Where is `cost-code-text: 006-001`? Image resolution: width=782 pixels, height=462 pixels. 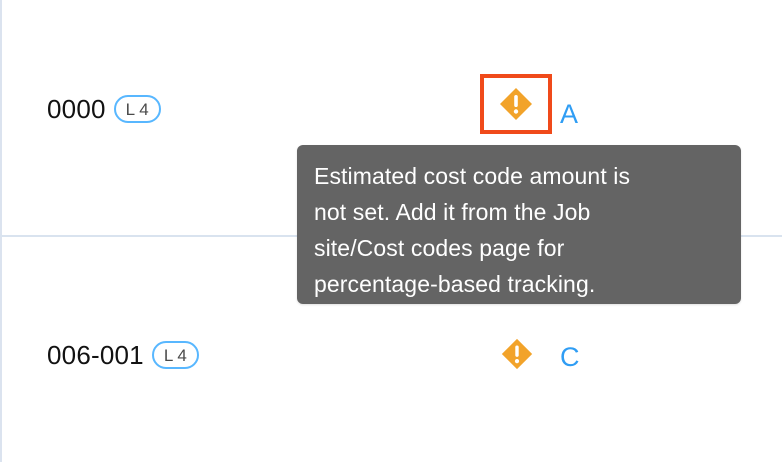 cost-code-text: 006-001 is located at coordinates (95, 355).